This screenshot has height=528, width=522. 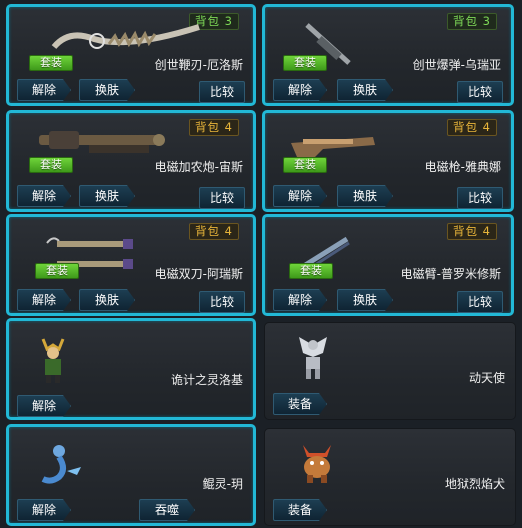 I want to click on item-name: 电磁枪-雅典娜, so click(x=462, y=167).